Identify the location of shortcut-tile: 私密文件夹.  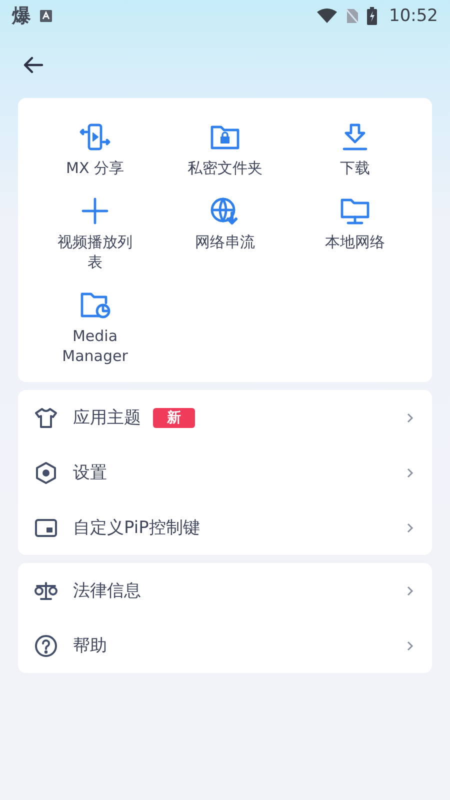
(225, 150).